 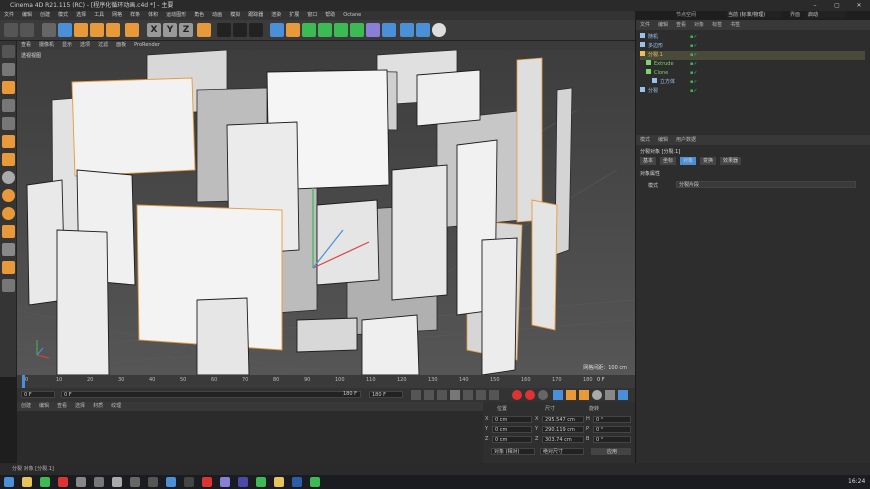 What do you see at coordinates (752, 73) in the screenshot?
I see `object-row: Clone ▪✓` at bounding box center [752, 73].